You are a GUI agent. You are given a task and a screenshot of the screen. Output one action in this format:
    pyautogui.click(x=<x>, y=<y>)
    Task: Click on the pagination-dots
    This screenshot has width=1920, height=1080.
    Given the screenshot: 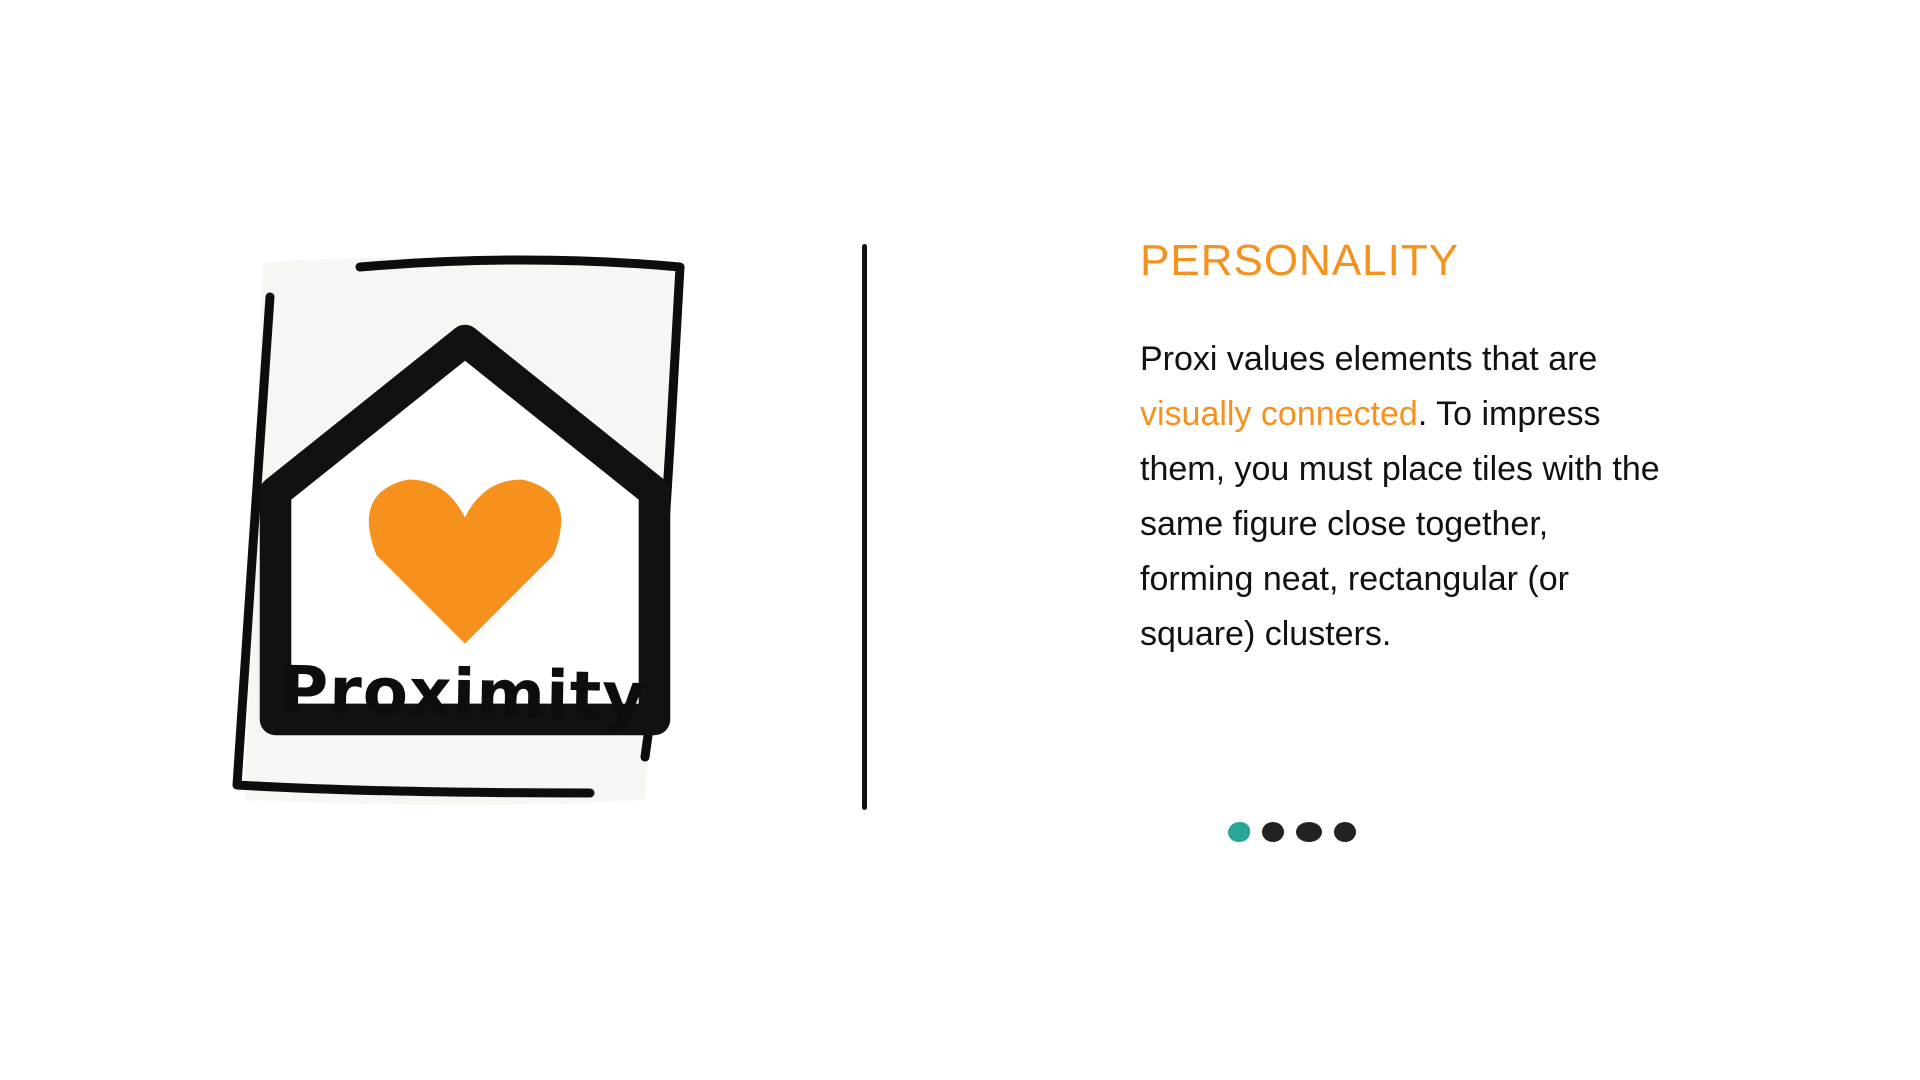 What is the action you would take?
    pyautogui.click(x=1292, y=832)
    